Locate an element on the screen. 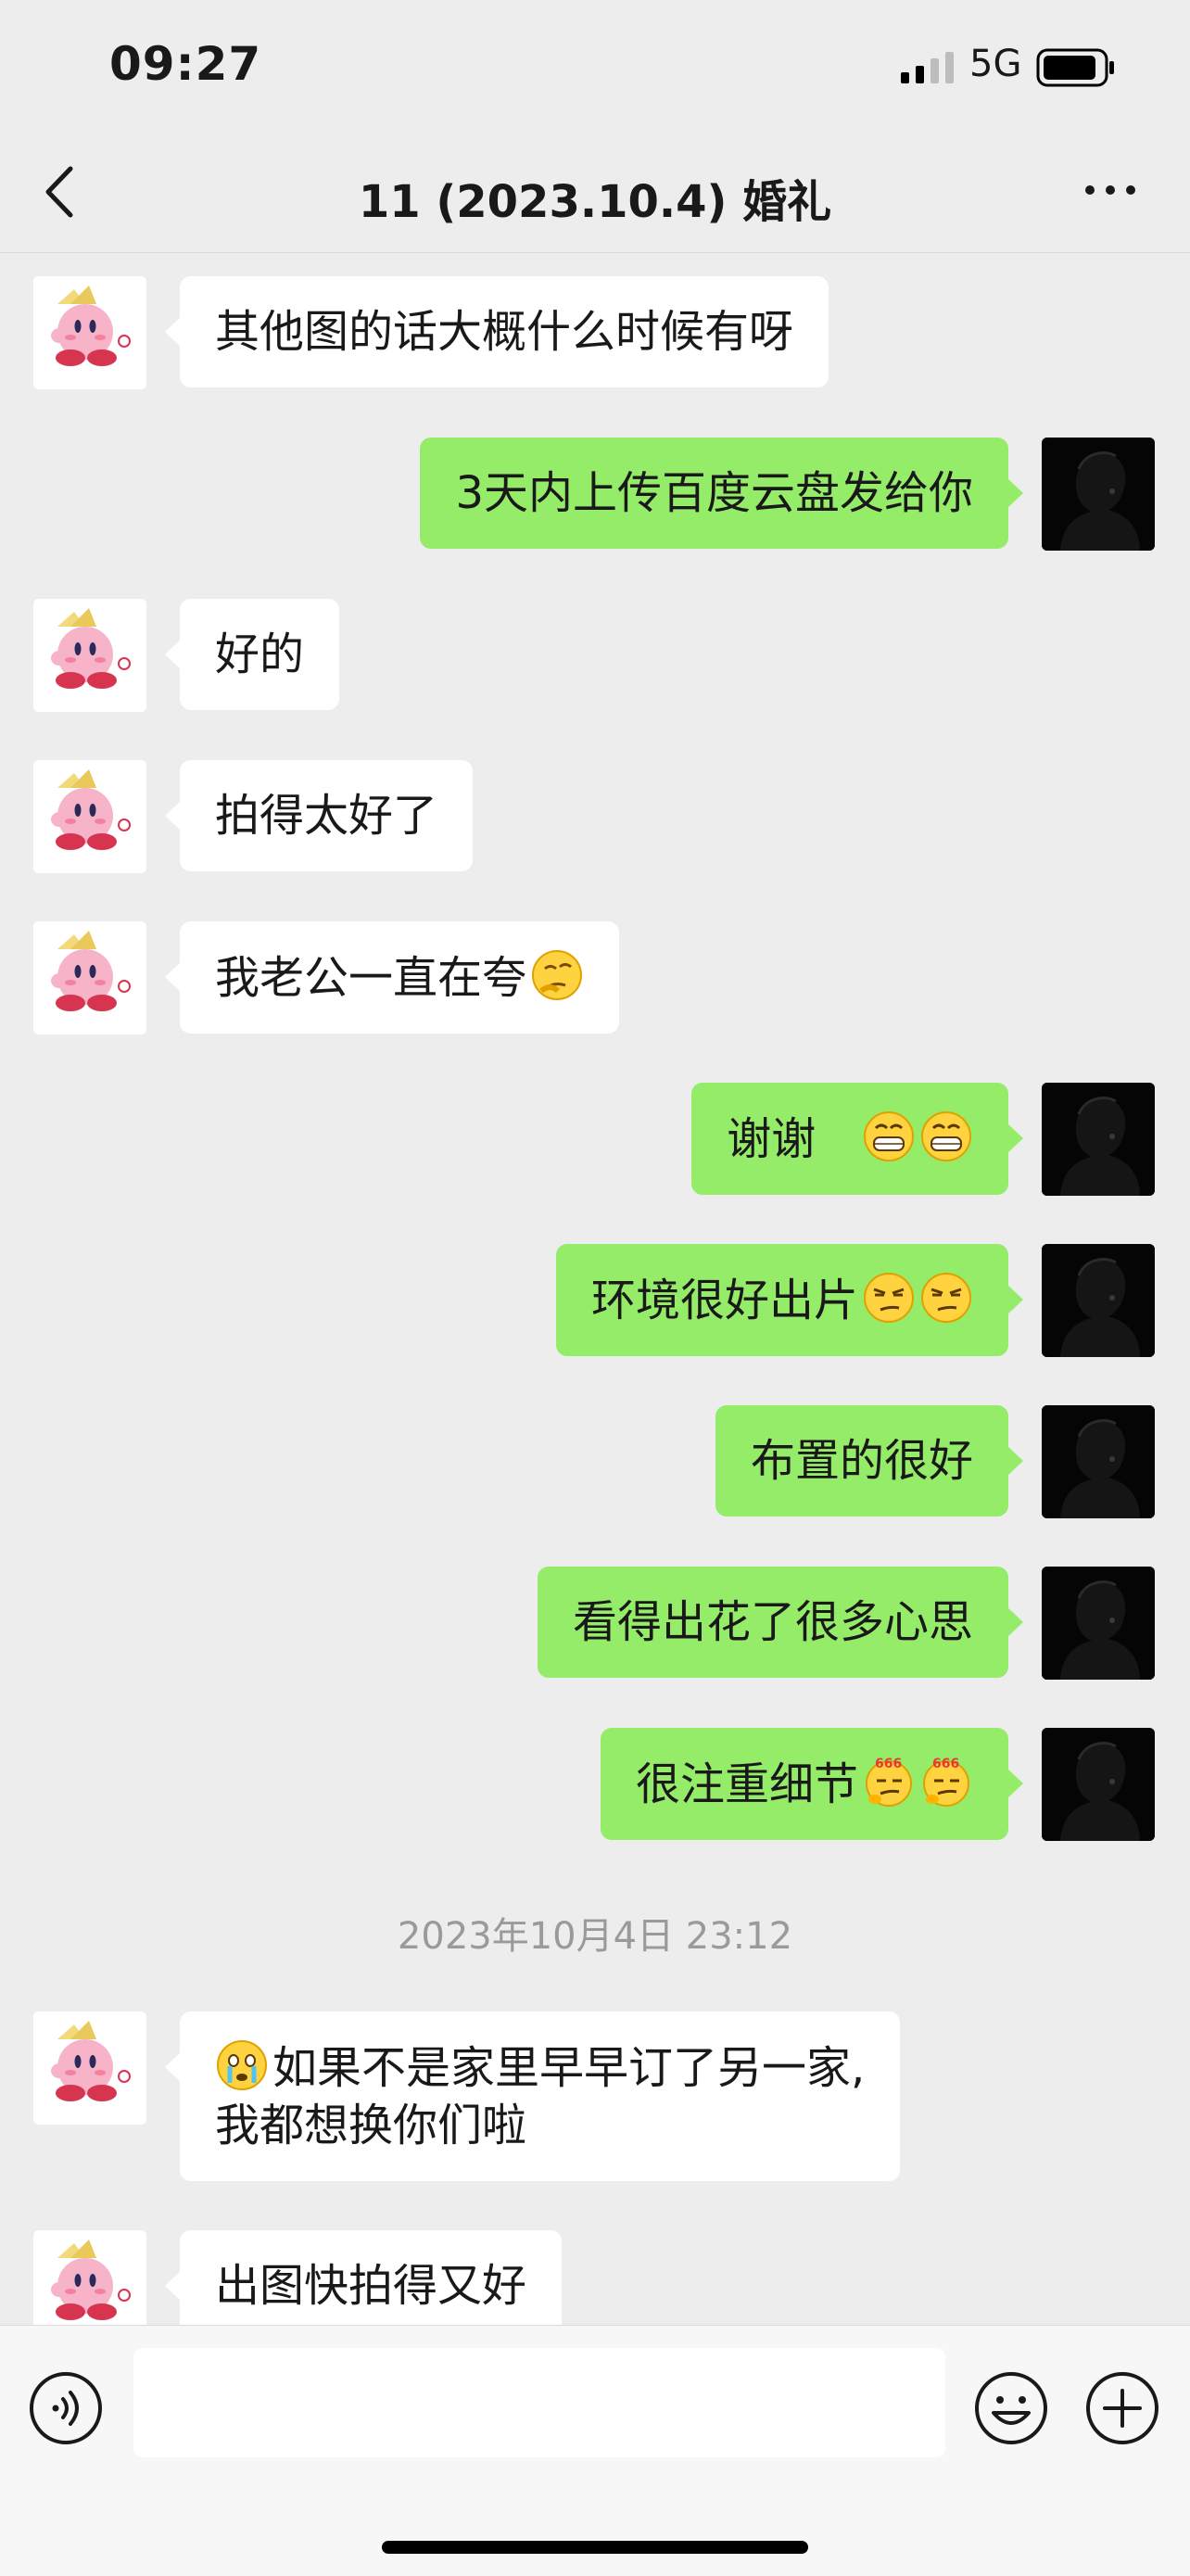 Image resolution: width=1190 pixels, height=2576 pixels. battery-icon is located at coordinates (1075, 67).